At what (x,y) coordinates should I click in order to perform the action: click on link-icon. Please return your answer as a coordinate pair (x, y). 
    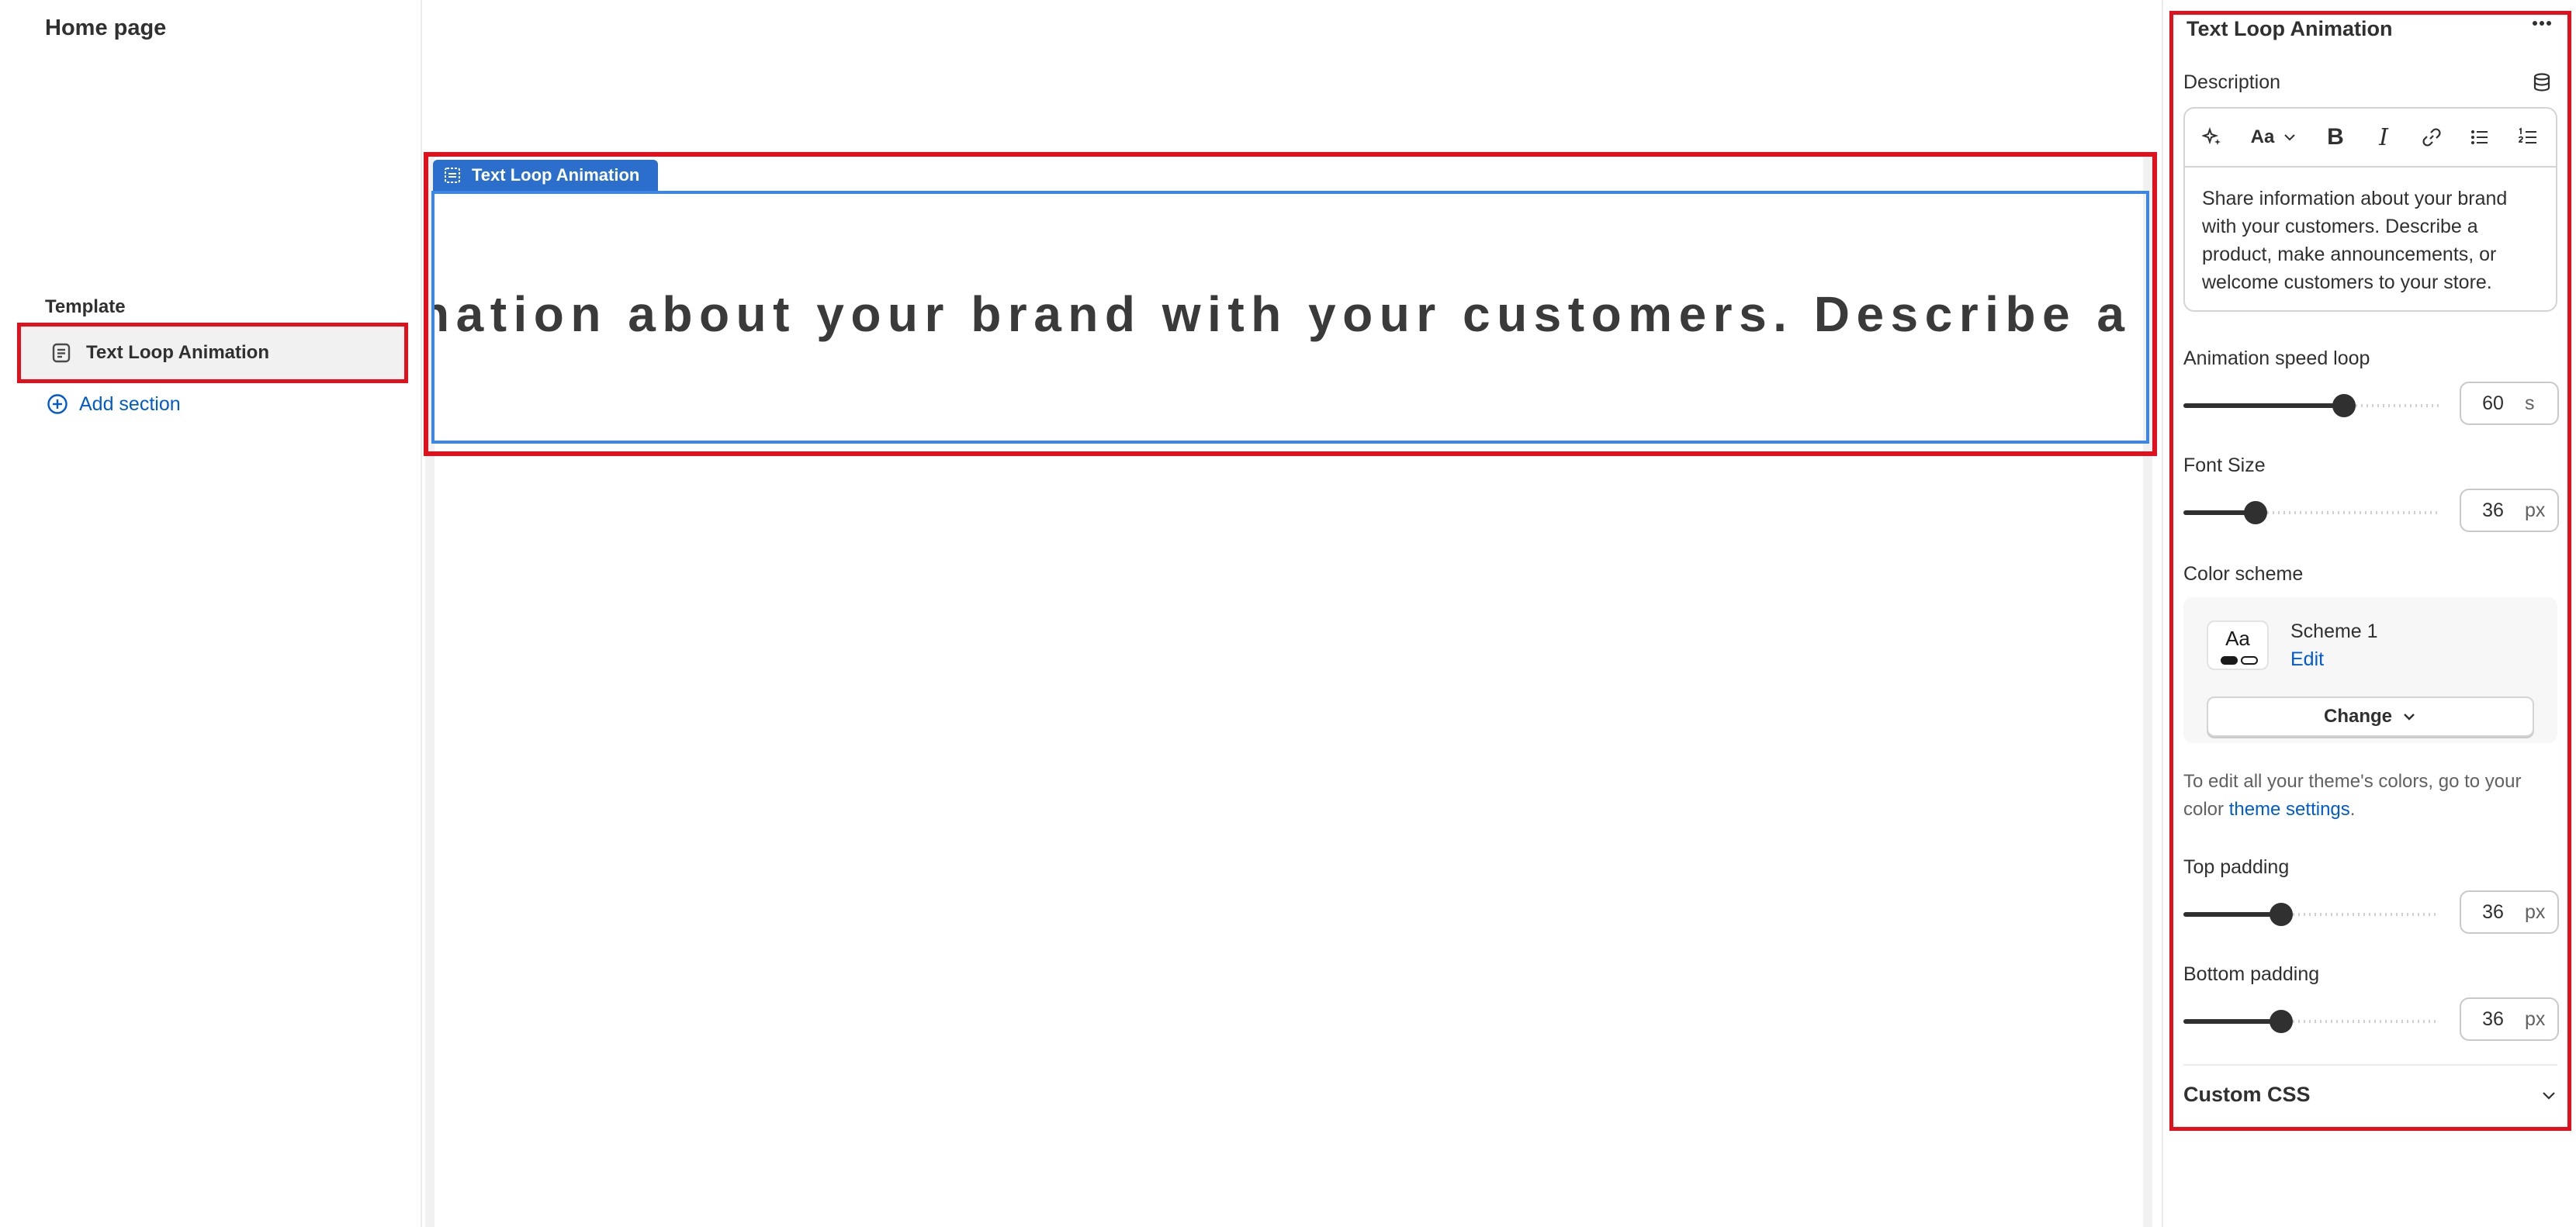
    Looking at the image, I should click on (2431, 138).